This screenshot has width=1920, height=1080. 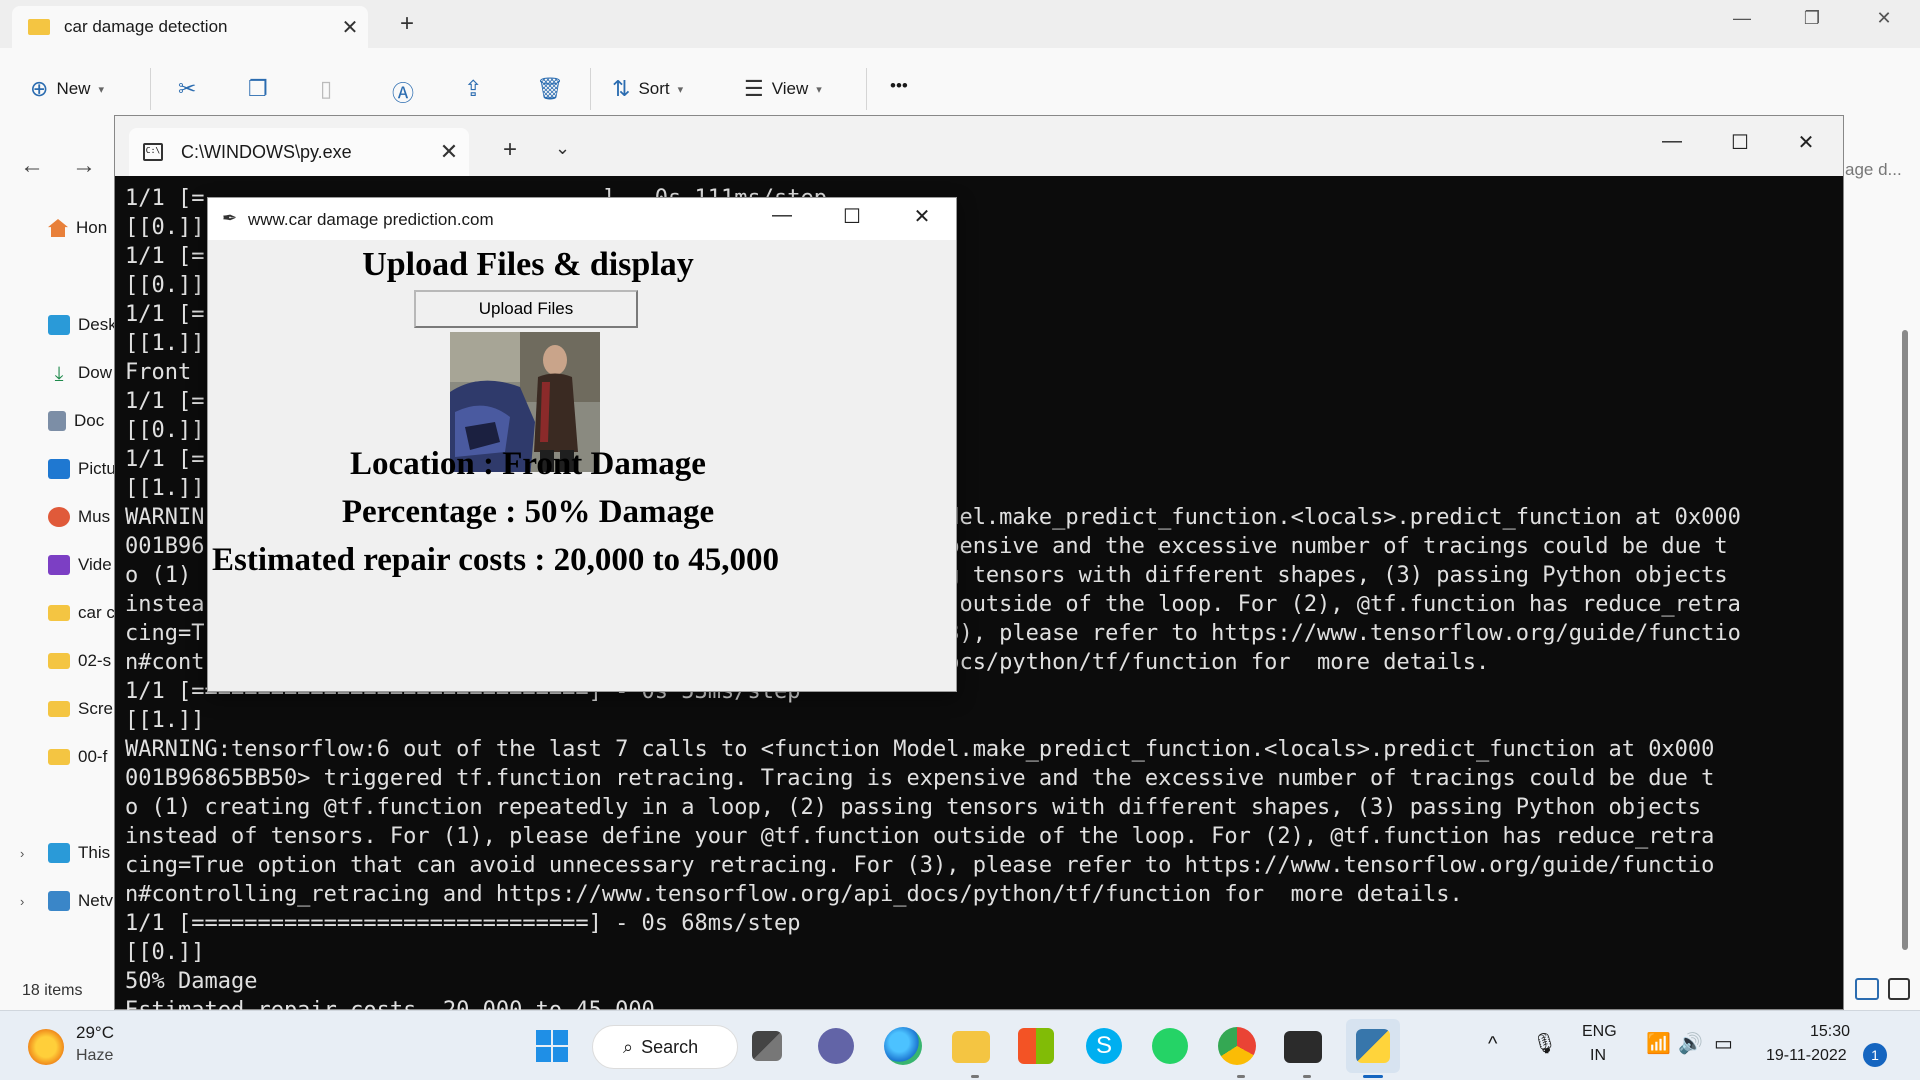 What do you see at coordinates (1599, 1032) in the screenshot?
I see `language-top: ENG` at bounding box center [1599, 1032].